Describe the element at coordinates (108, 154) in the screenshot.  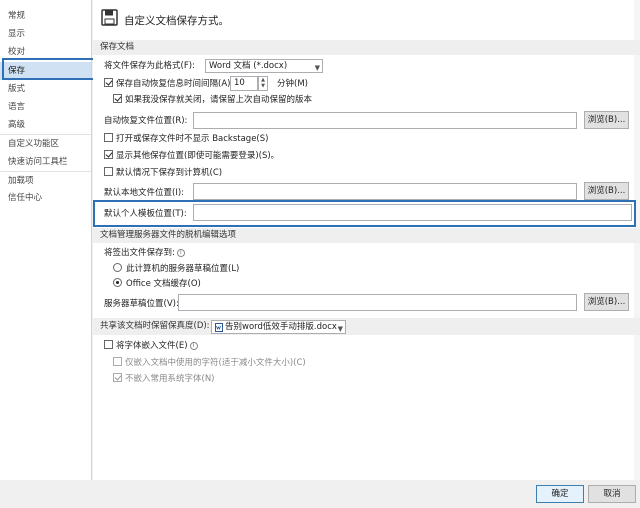
I see `show-other-checkbox` at that location.